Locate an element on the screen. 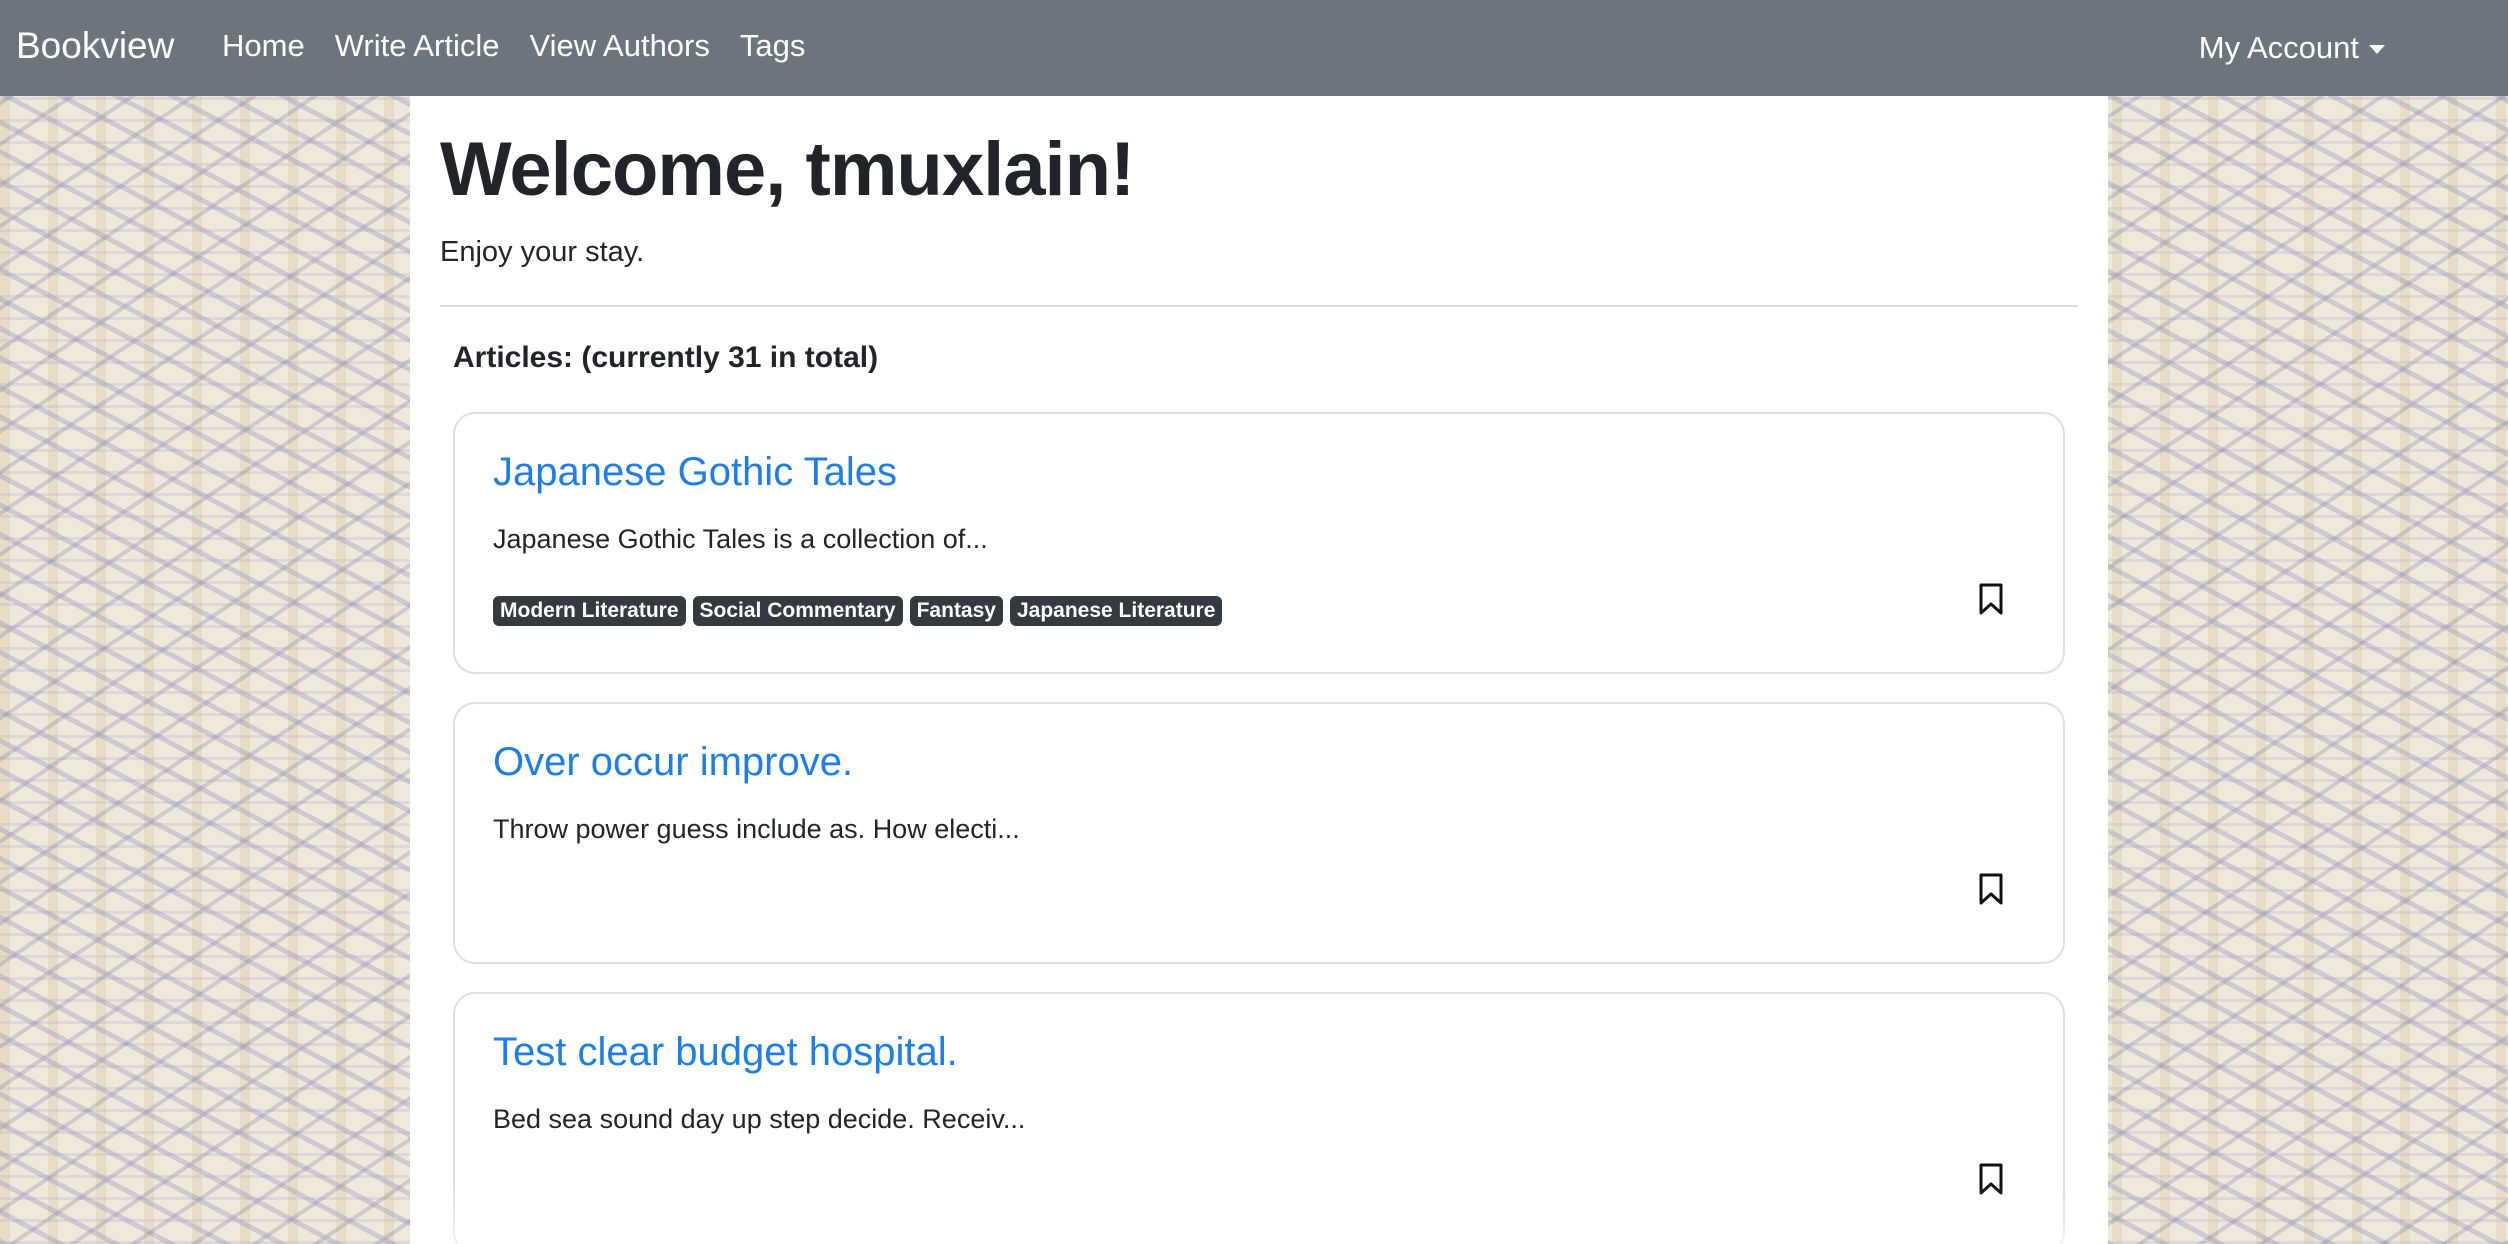 This screenshot has width=2508, height=1244. nav-link-view-authors: View Authors is located at coordinates (620, 48).